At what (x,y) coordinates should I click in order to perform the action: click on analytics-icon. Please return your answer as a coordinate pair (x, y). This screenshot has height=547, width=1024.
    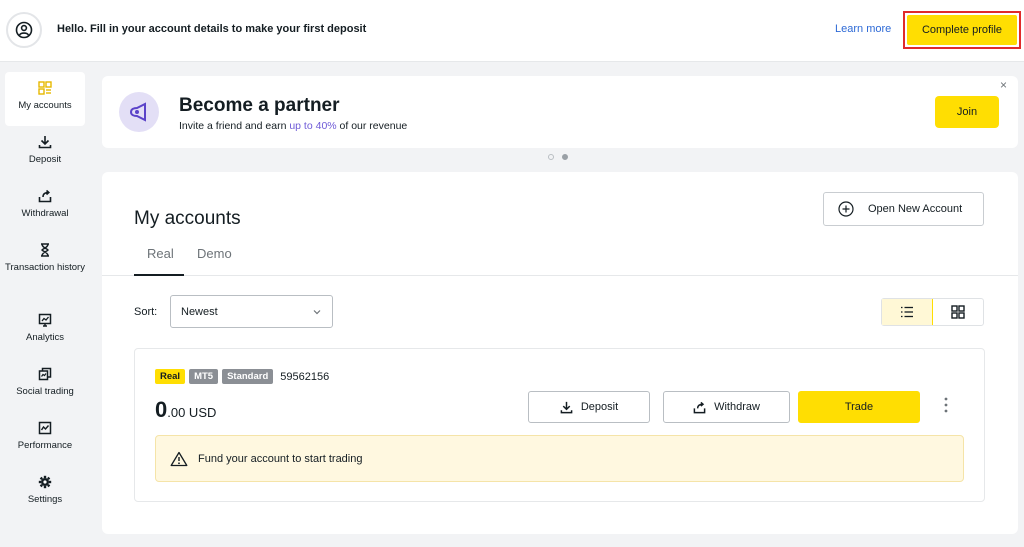
    Looking at the image, I should click on (45, 320).